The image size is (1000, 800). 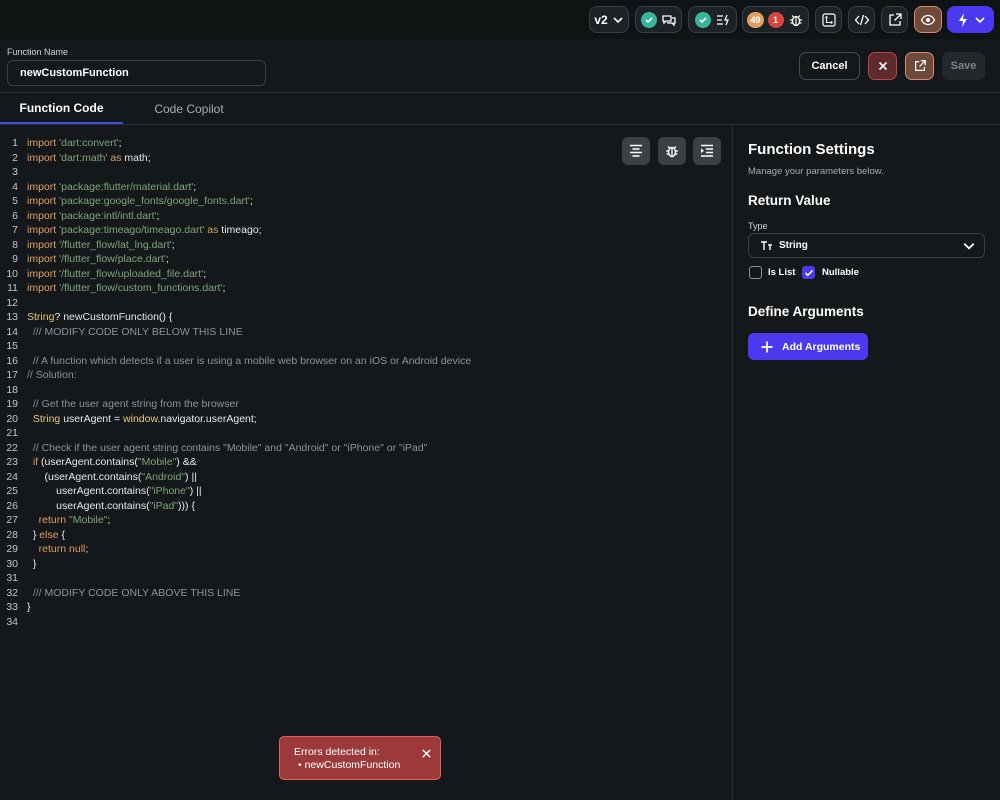 I want to click on line-content: if (userAgent.contains("Mobile") &&, so click(x=107, y=462).